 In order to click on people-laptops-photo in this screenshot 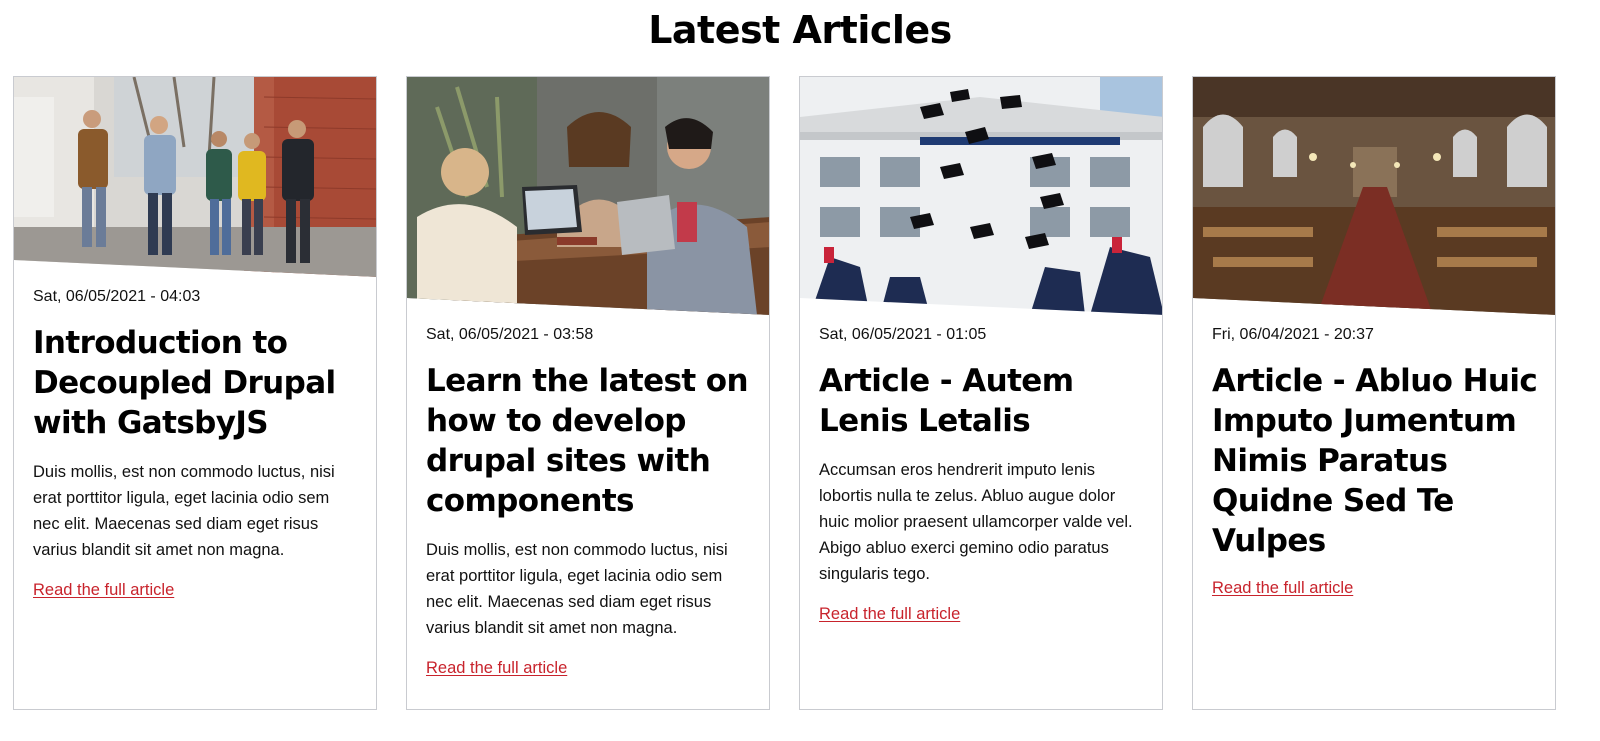, I will do `click(588, 196)`.